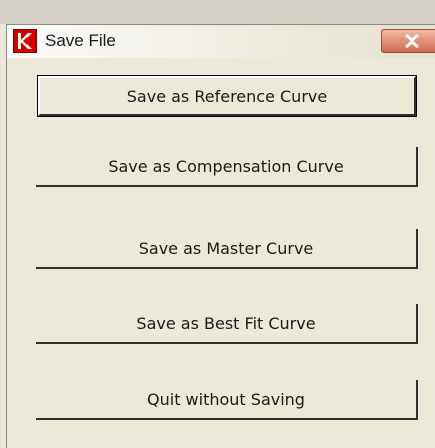 The height and width of the screenshot is (448, 435). What do you see at coordinates (227, 167) in the screenshot?
I see `save-as-compensation-curve-button: Save as Compensation Curve` at bounding box center [227, 167].